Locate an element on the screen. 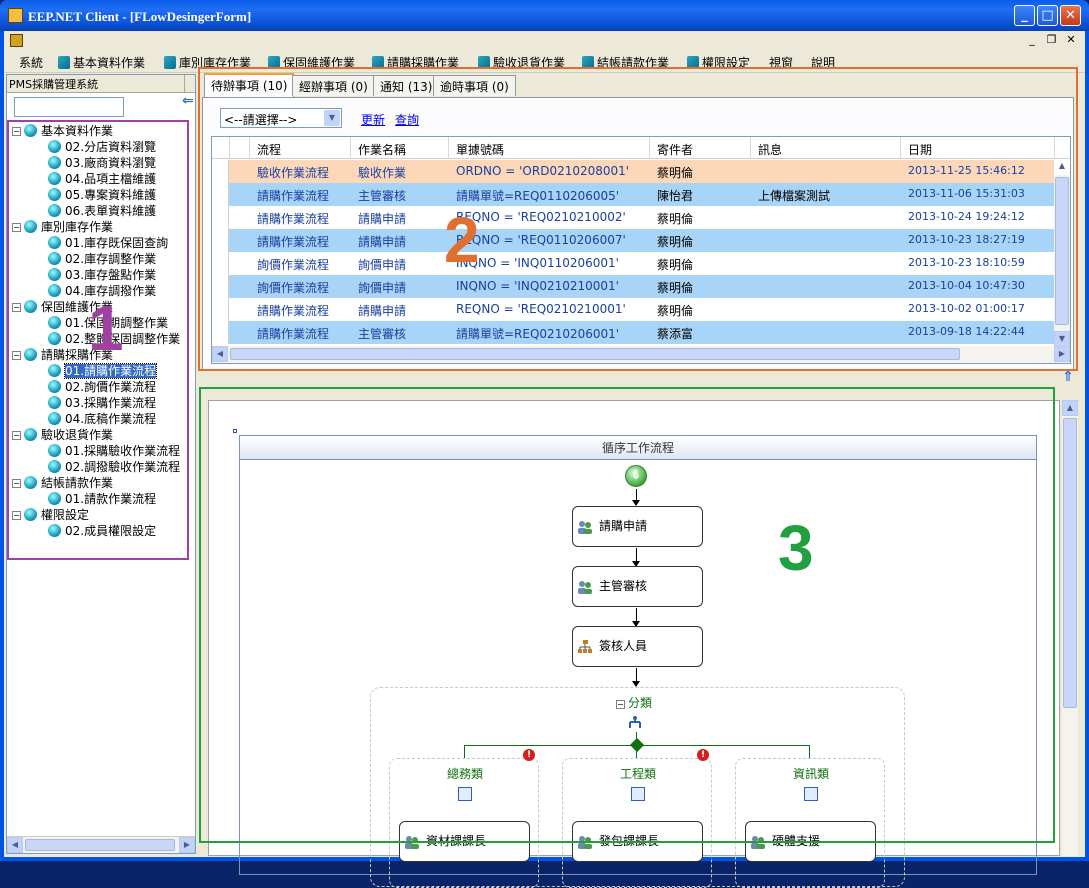 The image size is (1089, 888). app-icon is located at coordinates (15, 15).